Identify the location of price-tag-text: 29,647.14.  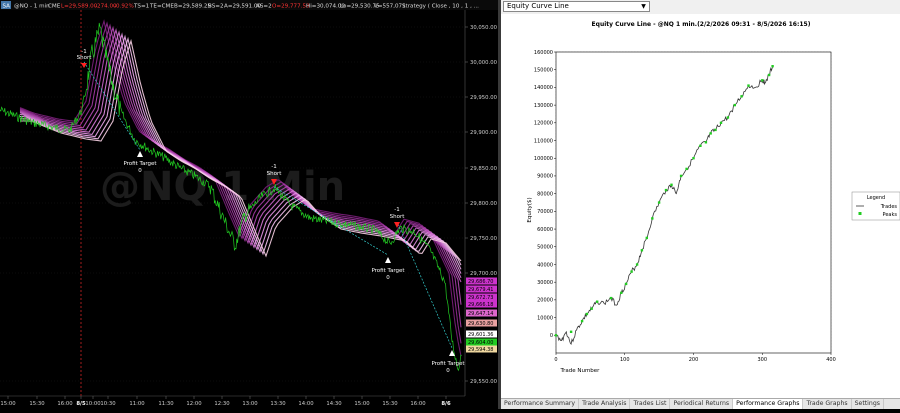
(480, 314).